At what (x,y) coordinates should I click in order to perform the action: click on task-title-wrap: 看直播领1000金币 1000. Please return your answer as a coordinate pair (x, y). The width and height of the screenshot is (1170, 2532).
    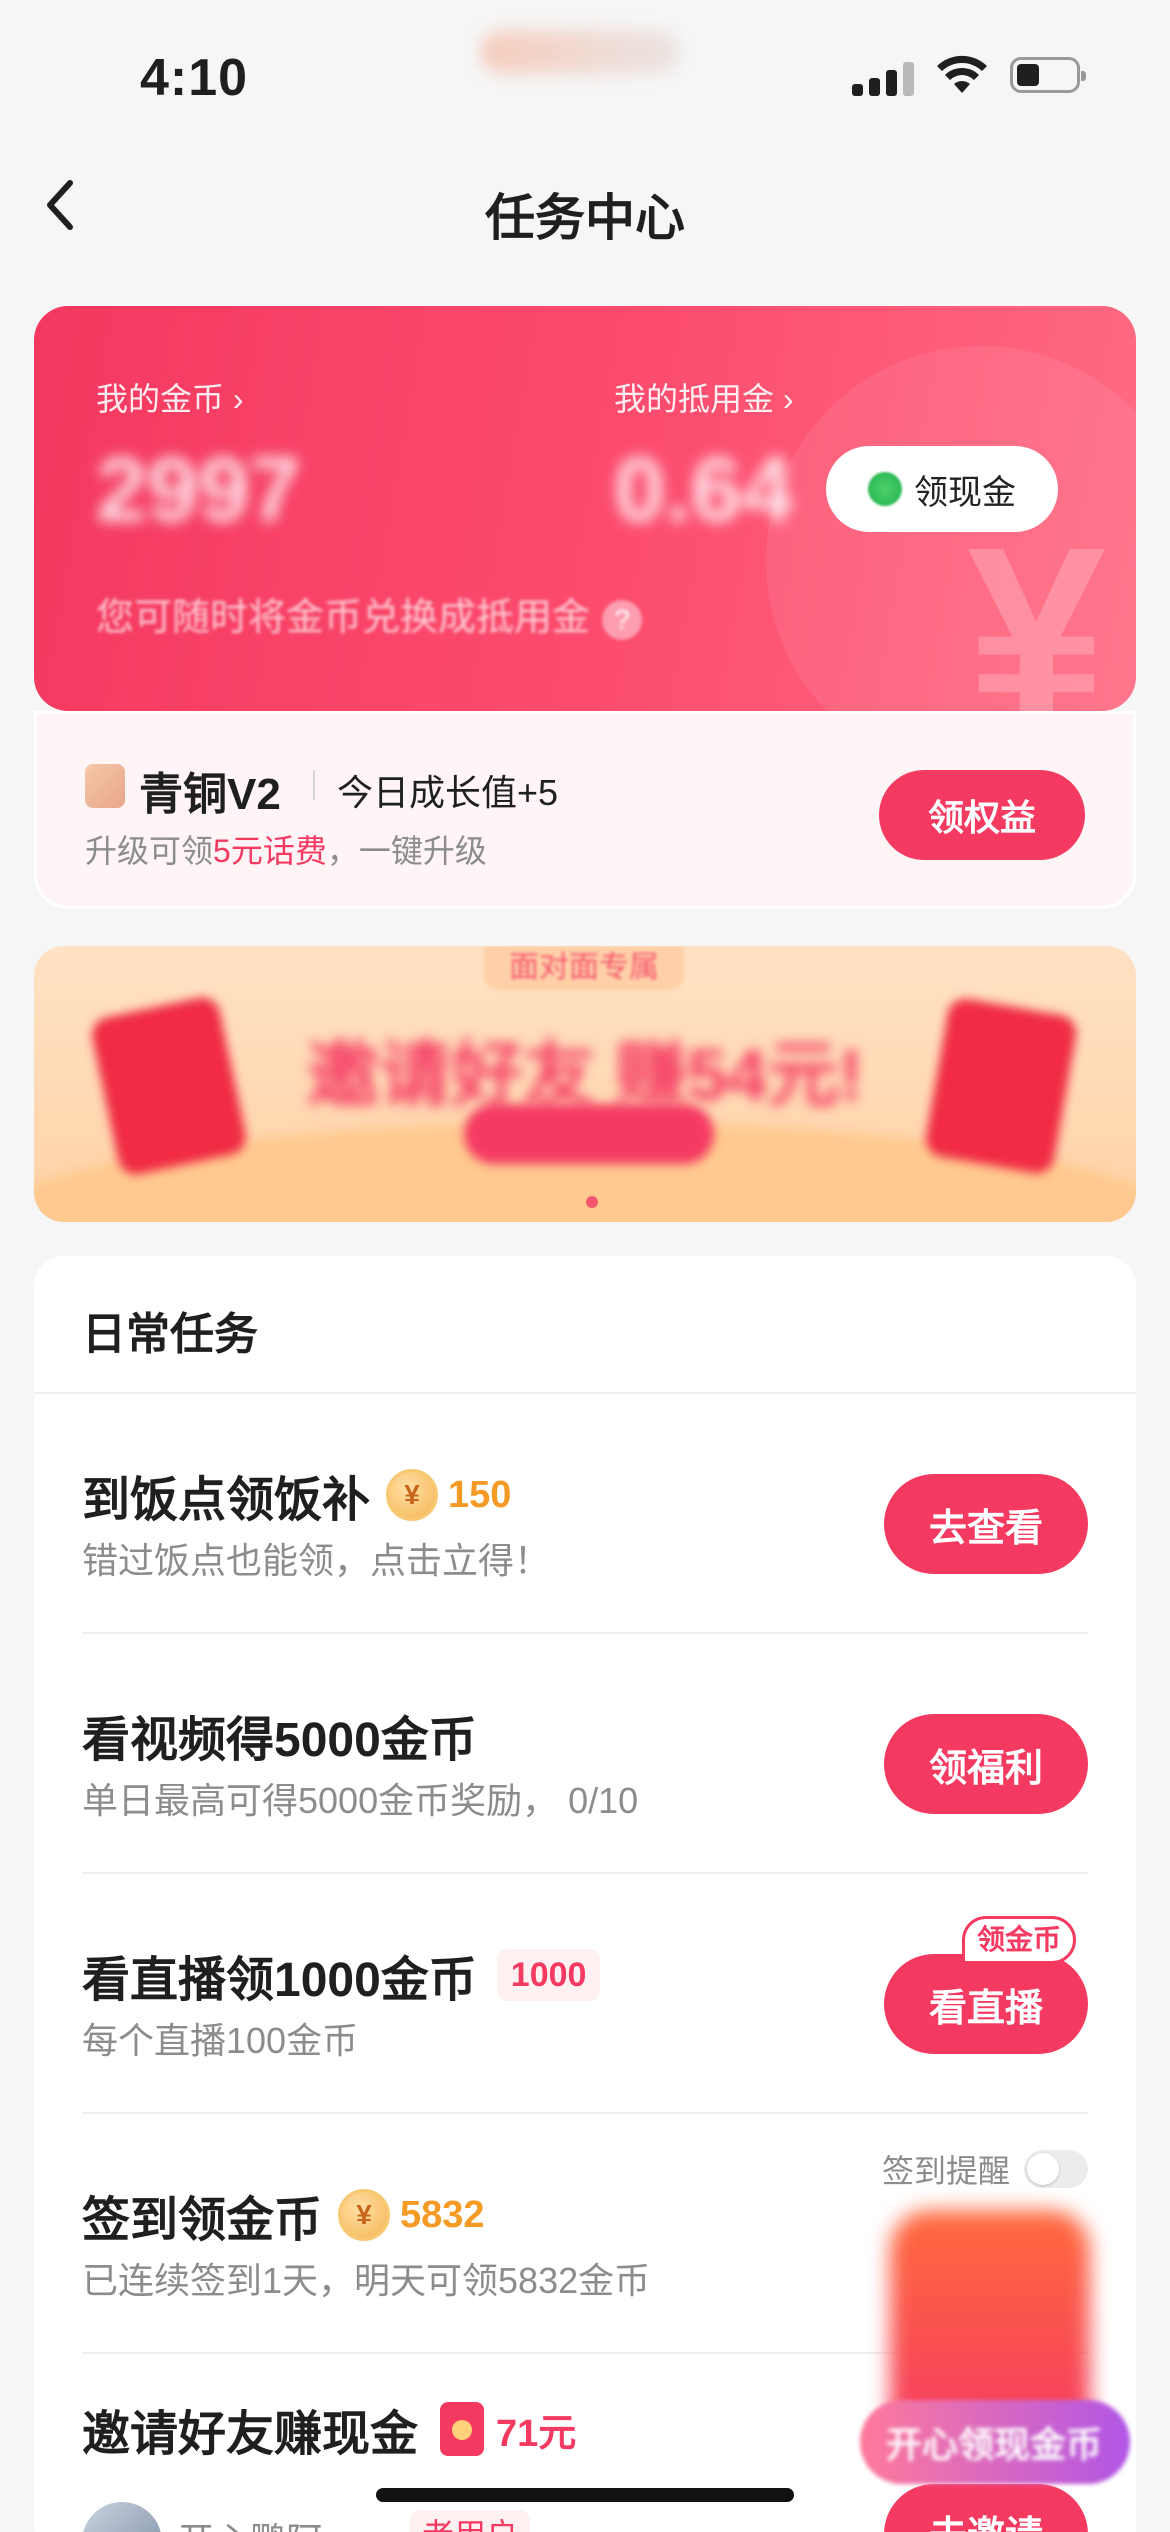
    Looking at the image, I should click on (341, 1975).